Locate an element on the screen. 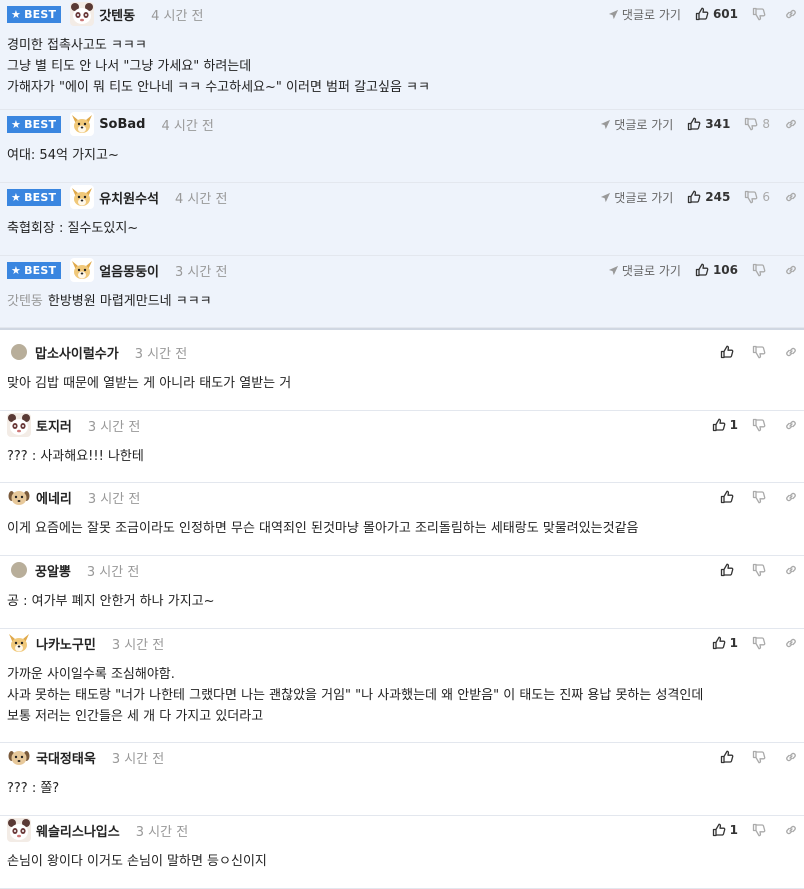  like-button: 341 is located at coordinates (708, 124).